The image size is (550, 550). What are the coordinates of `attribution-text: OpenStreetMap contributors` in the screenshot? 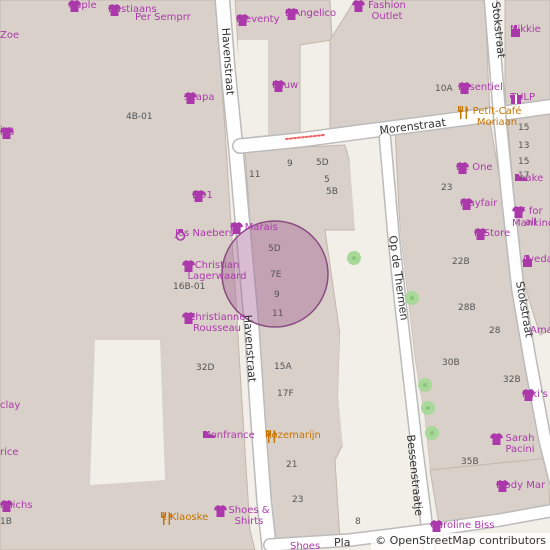 It's located at (467, 540).